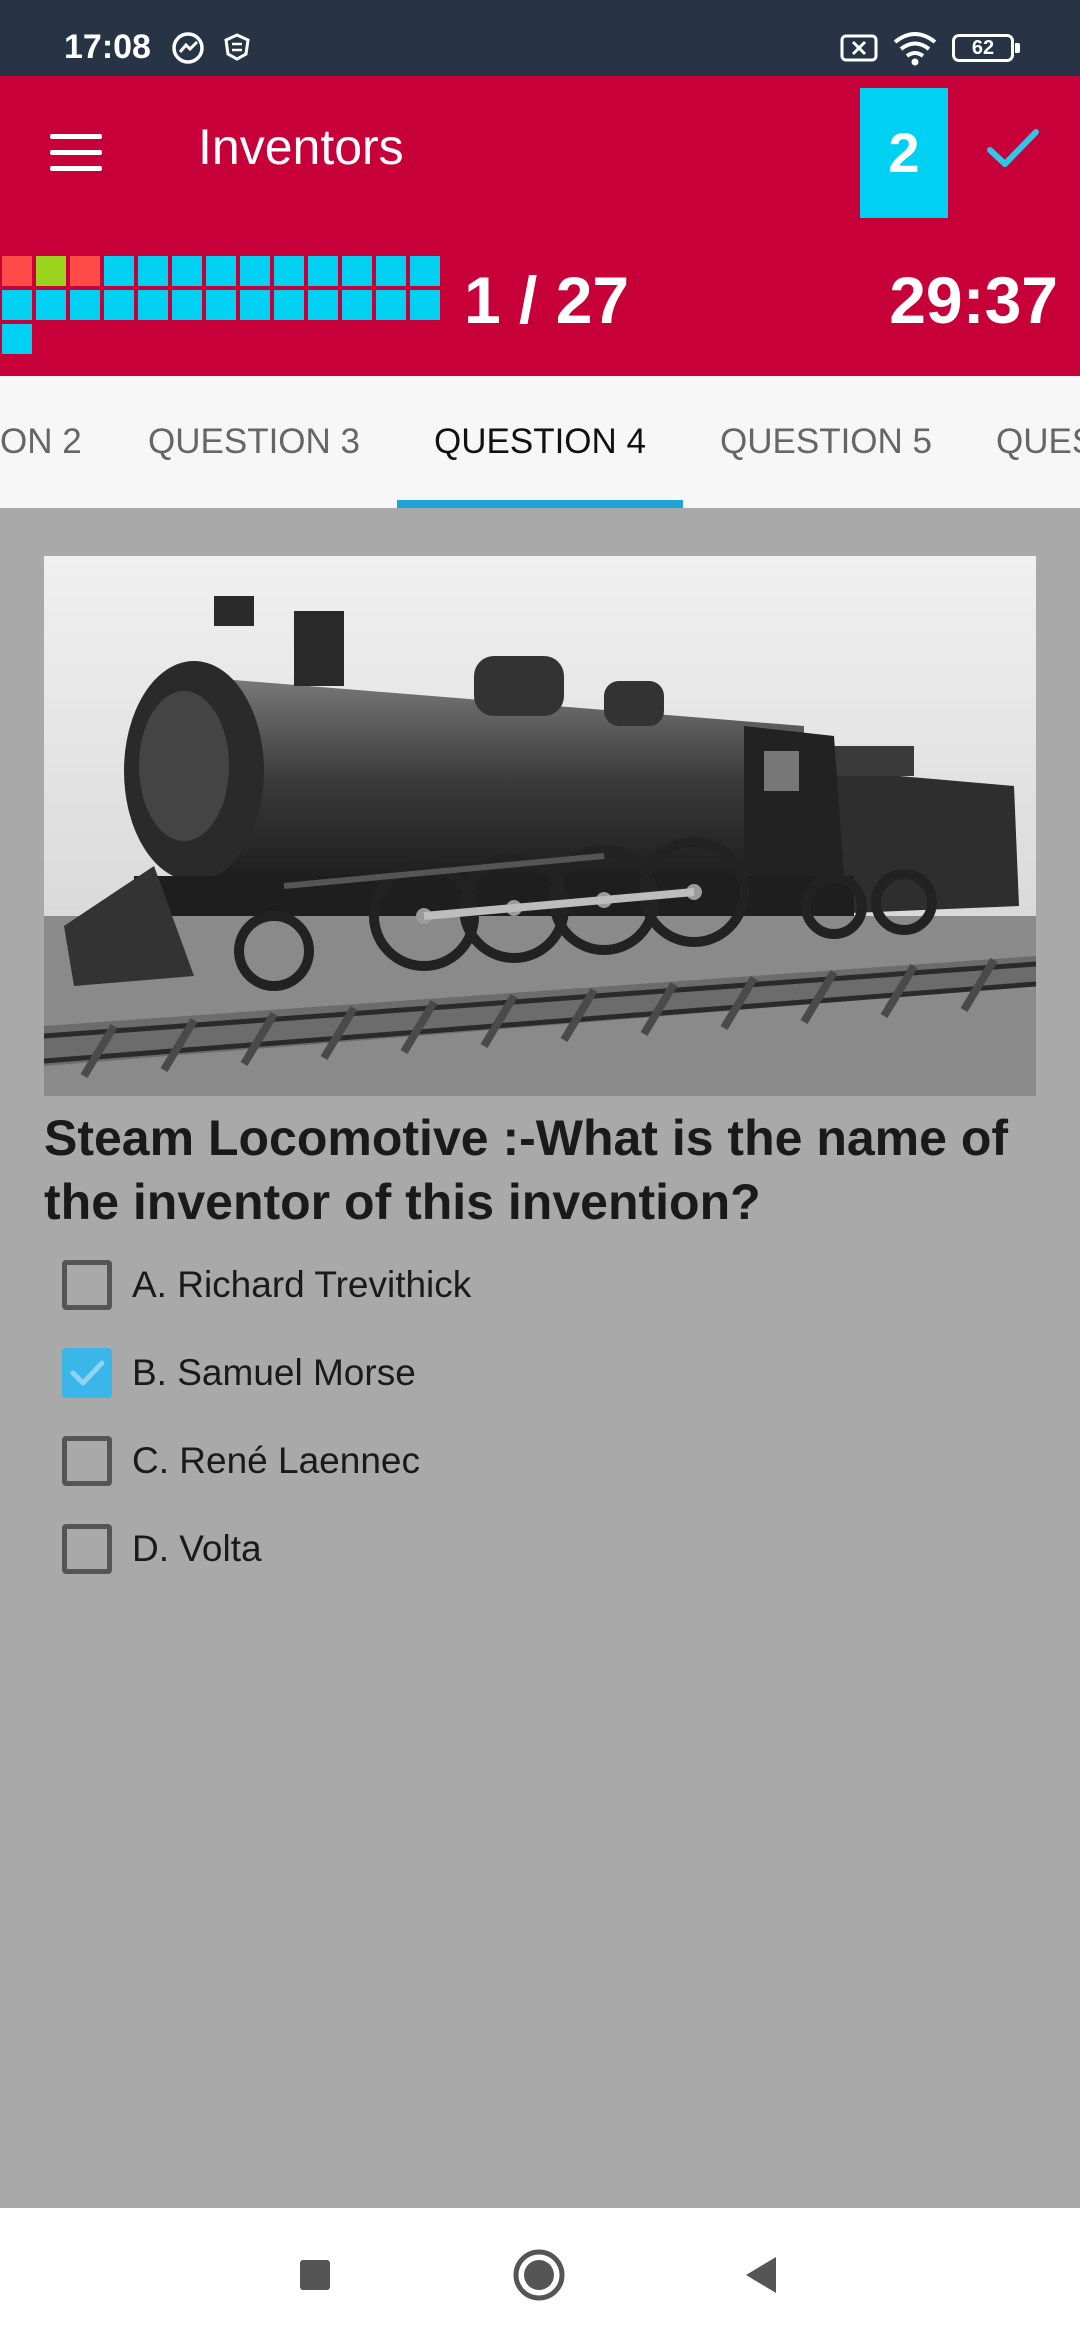  I want to click on option-d: D. Volta, so click(512, 1548).